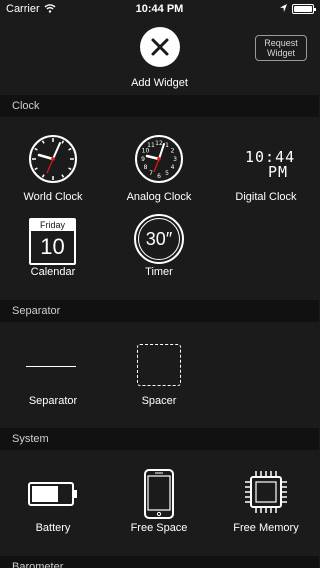 This screenshot has width=320, height=568. I want to click on phone-icon, so click(159, 494).